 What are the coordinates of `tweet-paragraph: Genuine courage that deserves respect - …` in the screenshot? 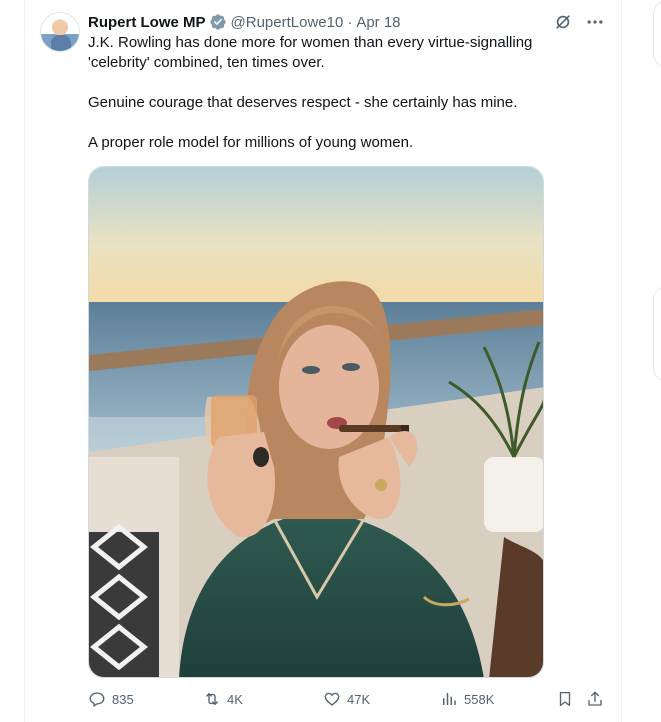 It's located at (303, 102).